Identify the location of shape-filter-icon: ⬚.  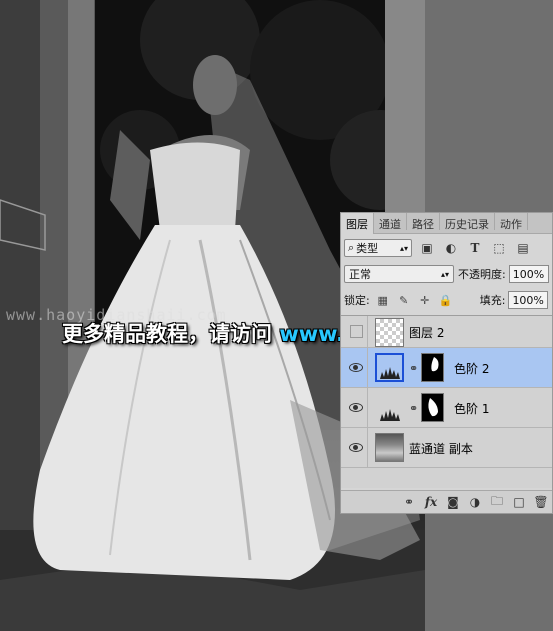
(499, 248).